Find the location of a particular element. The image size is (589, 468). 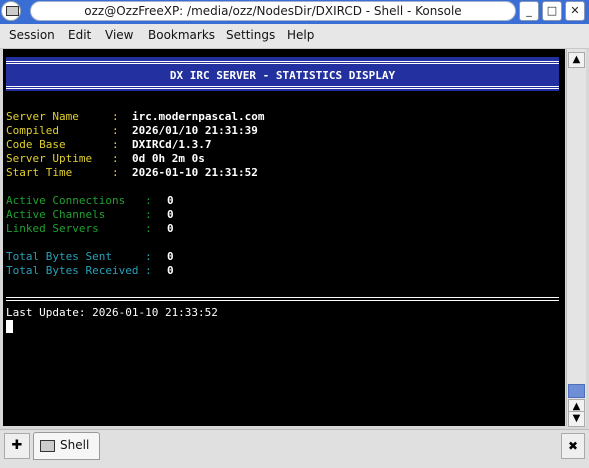

info-value-compiled: 2026/01/10 21:31:39 is located at coordinates (195, 130).